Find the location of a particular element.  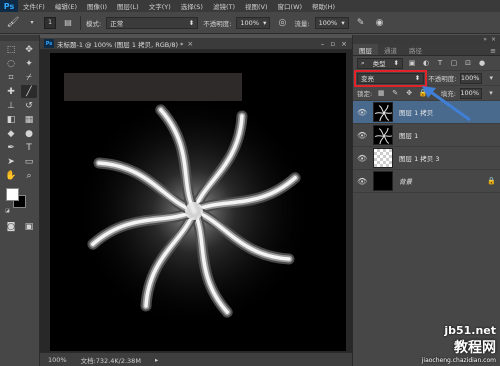

hand-tool-icon: ✋ is located at coordinates (11, 175).